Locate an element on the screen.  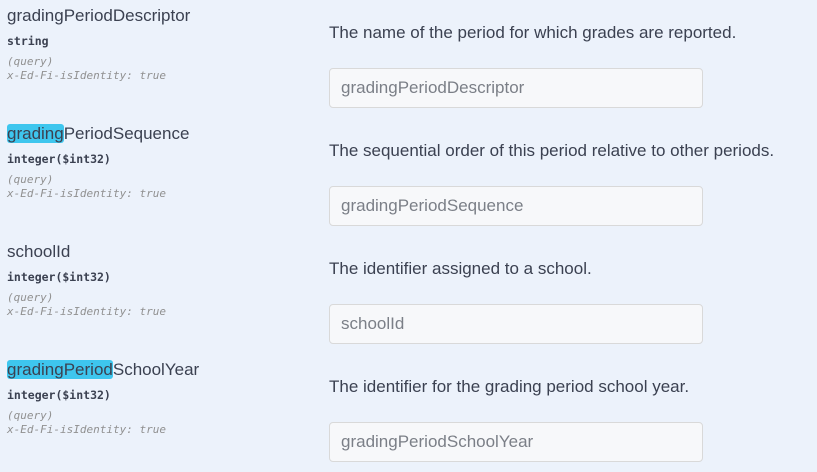
parameter-name: gradingPeriodSequence is located at coordinates (98, 134).